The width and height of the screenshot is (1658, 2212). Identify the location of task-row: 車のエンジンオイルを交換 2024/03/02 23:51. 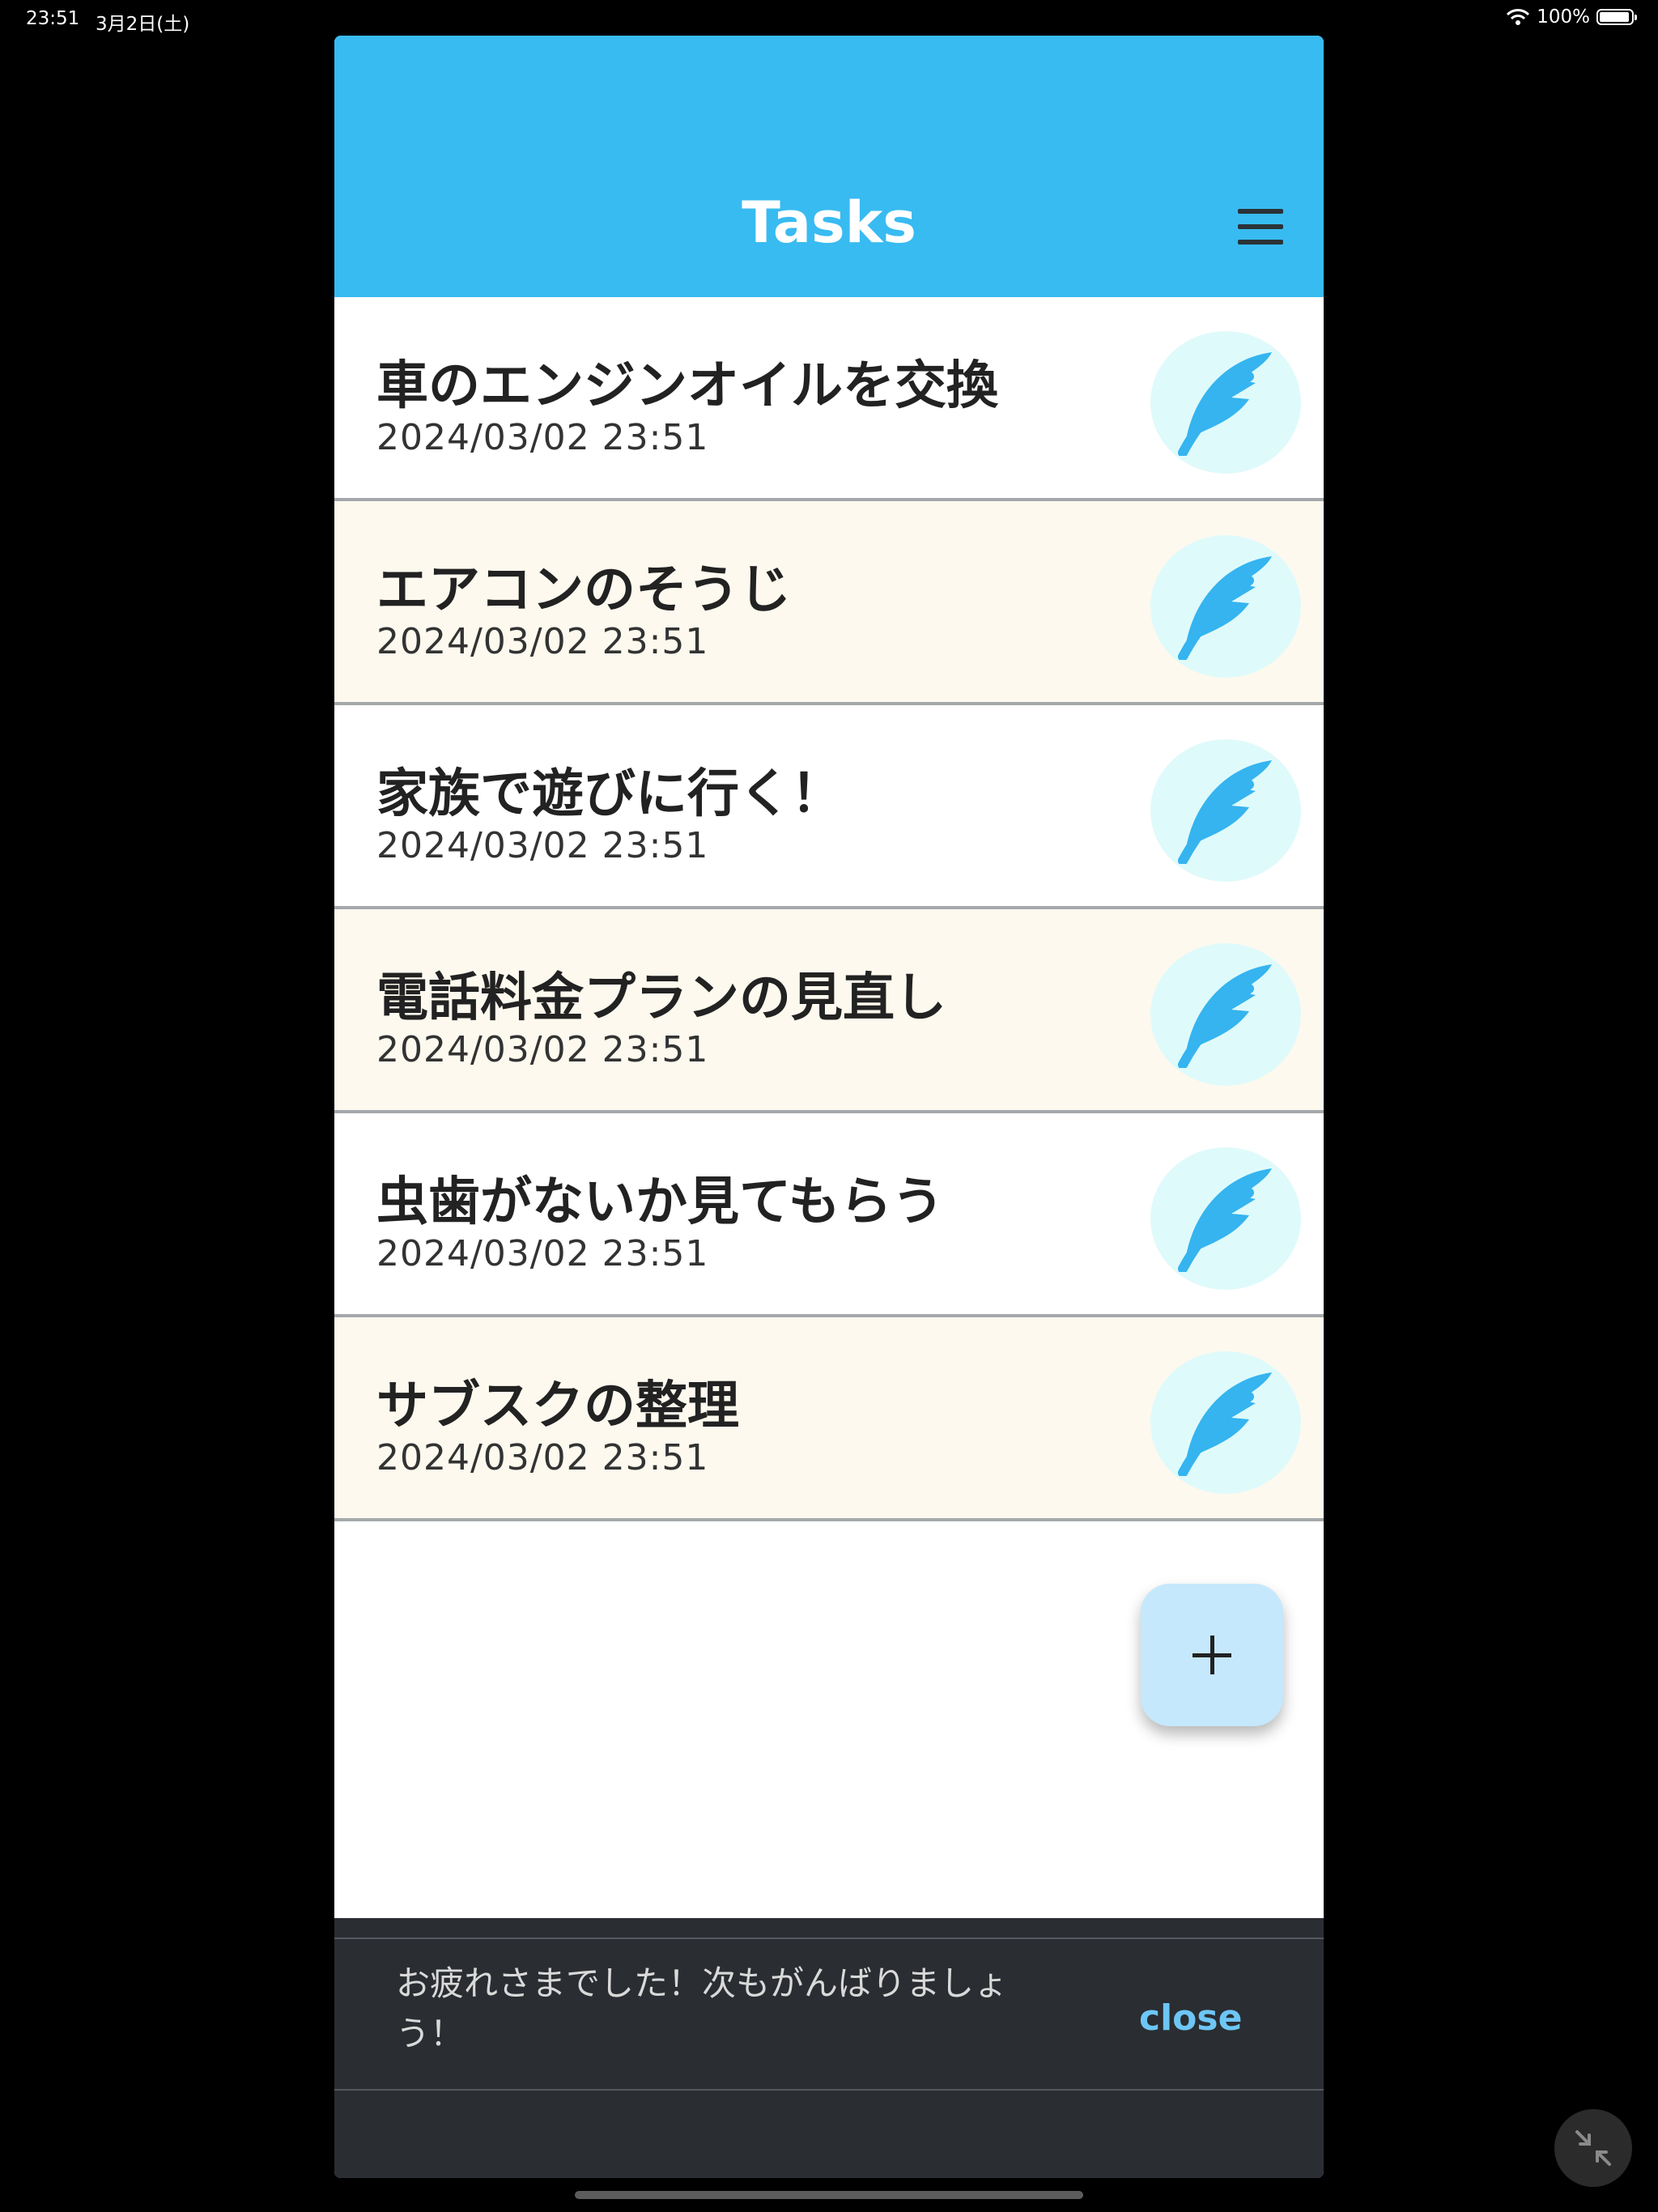
(829, 399).